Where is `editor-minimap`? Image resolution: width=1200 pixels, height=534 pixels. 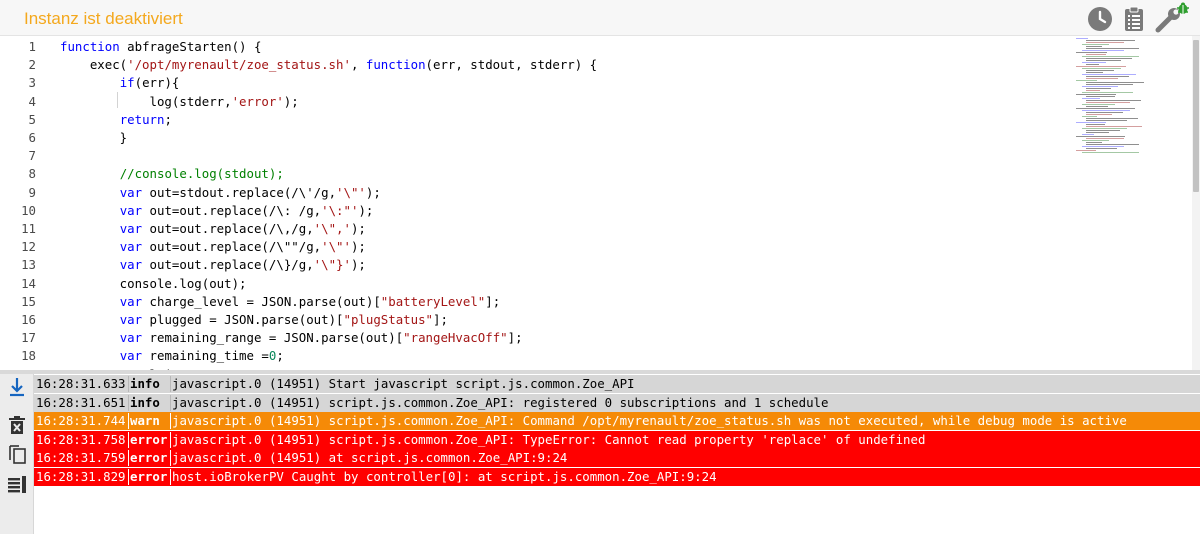
editor-minimap is located at coordinates (1133, 101).